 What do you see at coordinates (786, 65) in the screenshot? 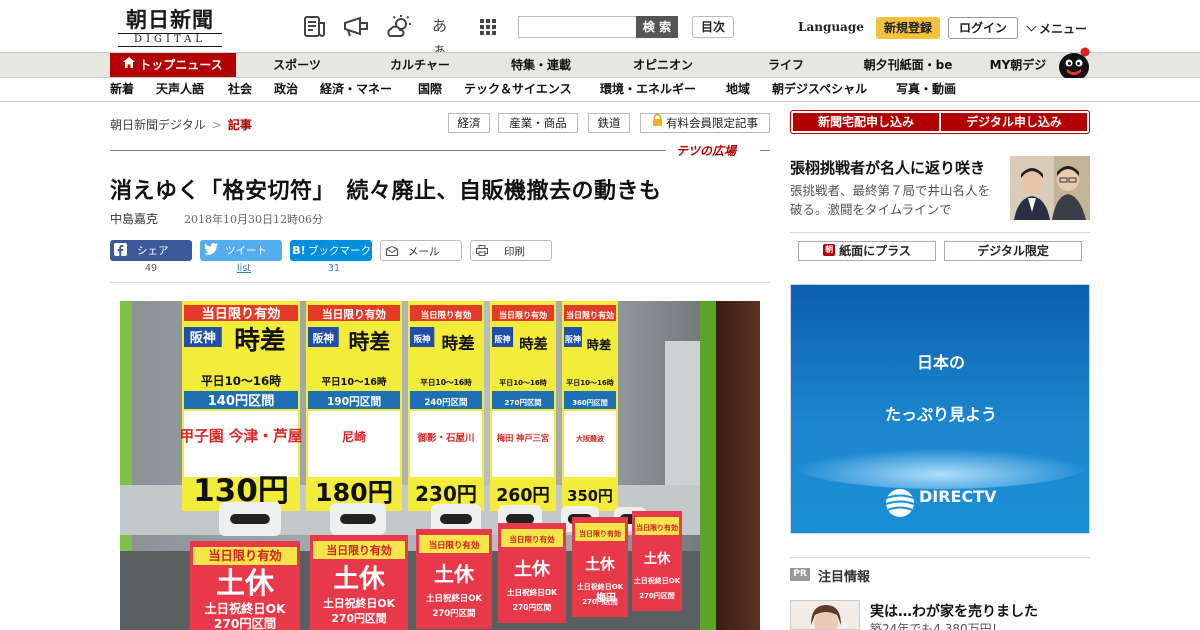
I see `nav-item-life: ライフ` at bounding box center [786, 65].